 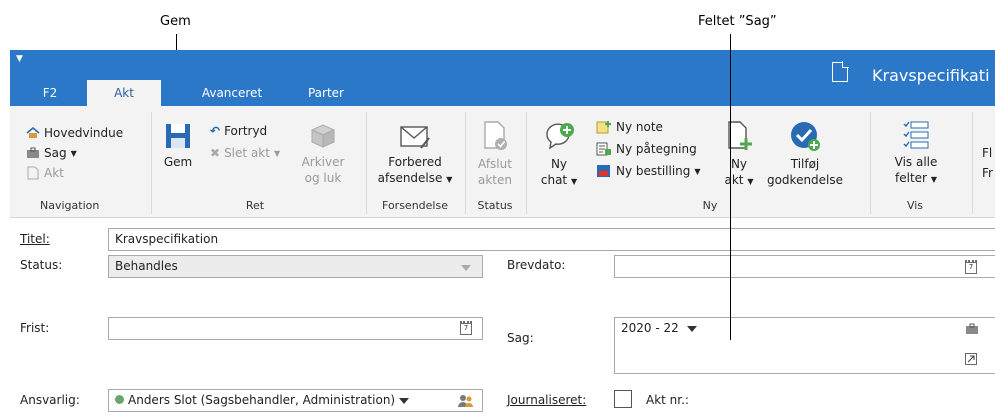 I want to click on cutoff-button-1: Fl, so click(x=987, y=153).